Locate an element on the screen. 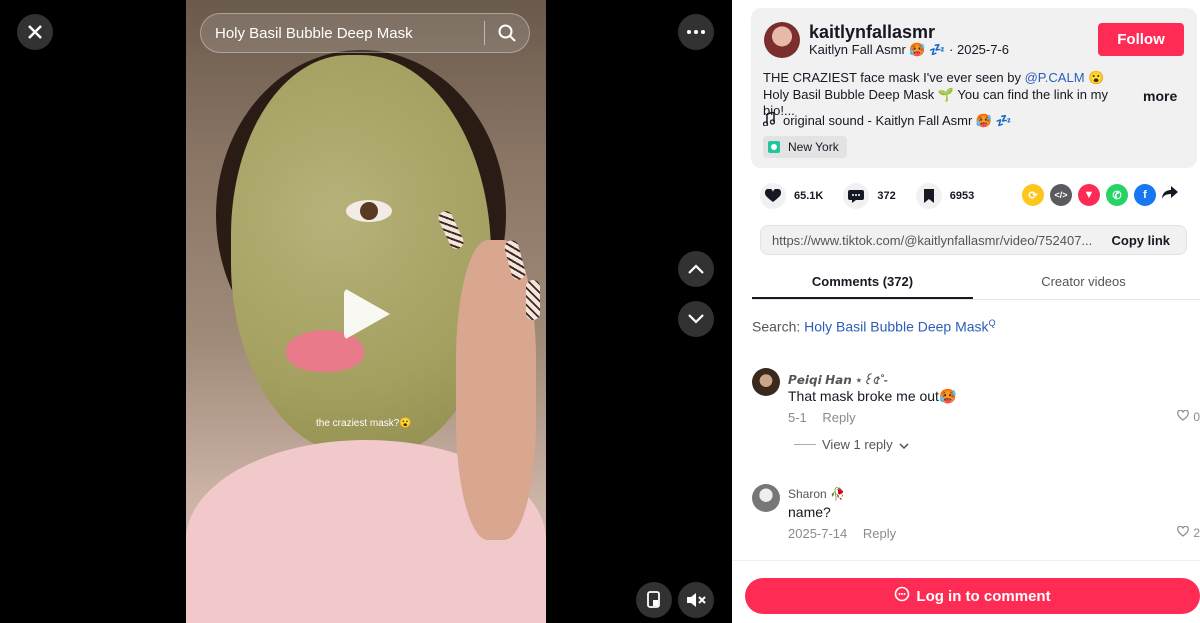 This screenshot has height=623, width=1200. more-options-icon is located at coordinates (696, 32).